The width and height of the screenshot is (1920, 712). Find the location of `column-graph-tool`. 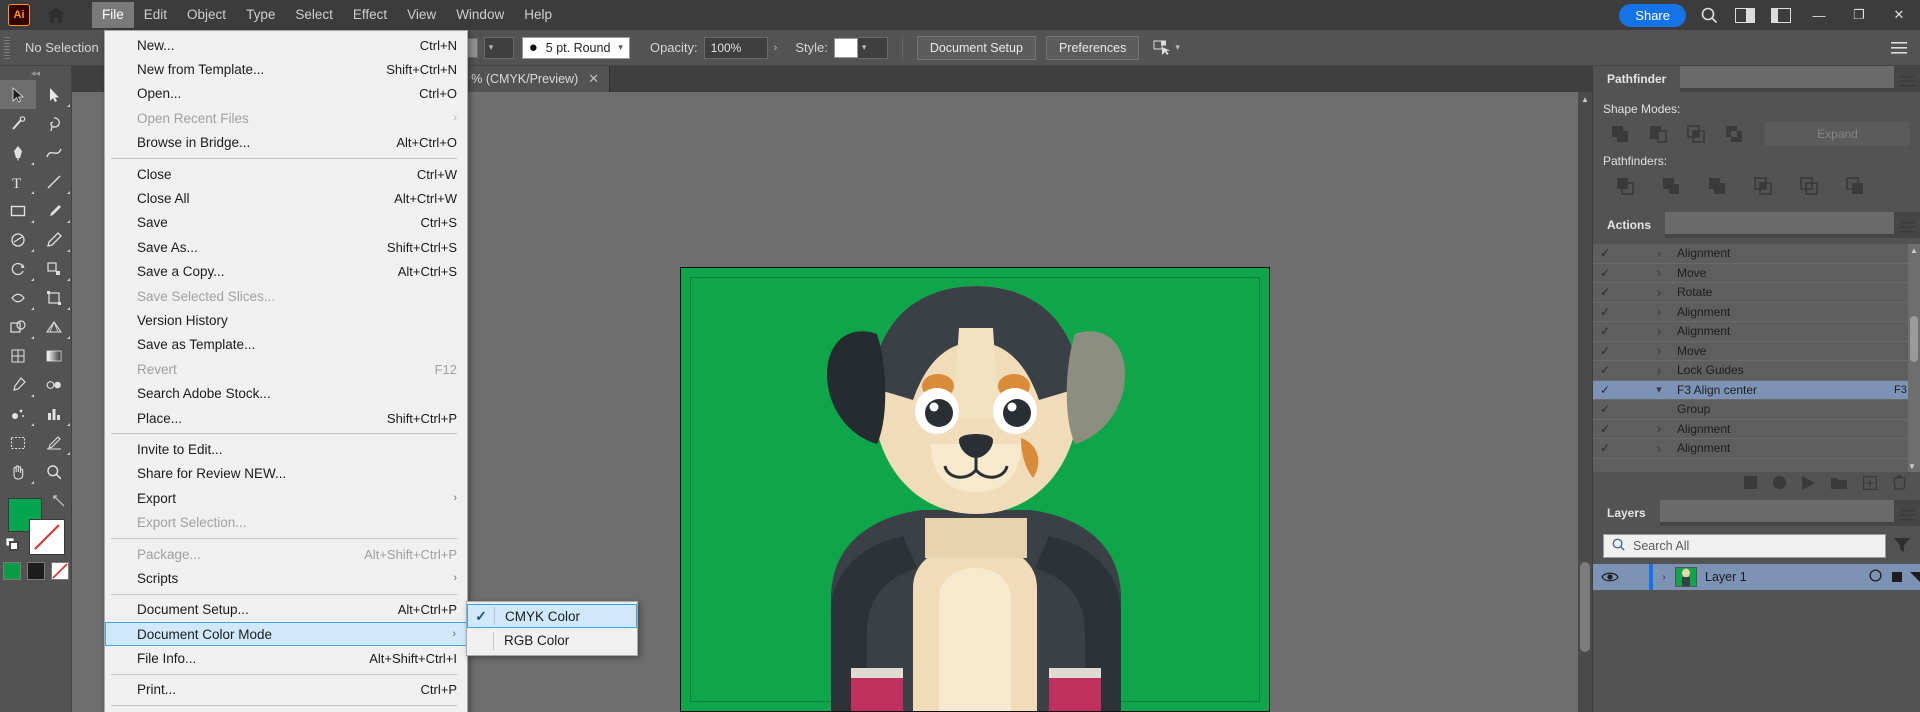

column-graph-tool is located at coordinates (54, 413).